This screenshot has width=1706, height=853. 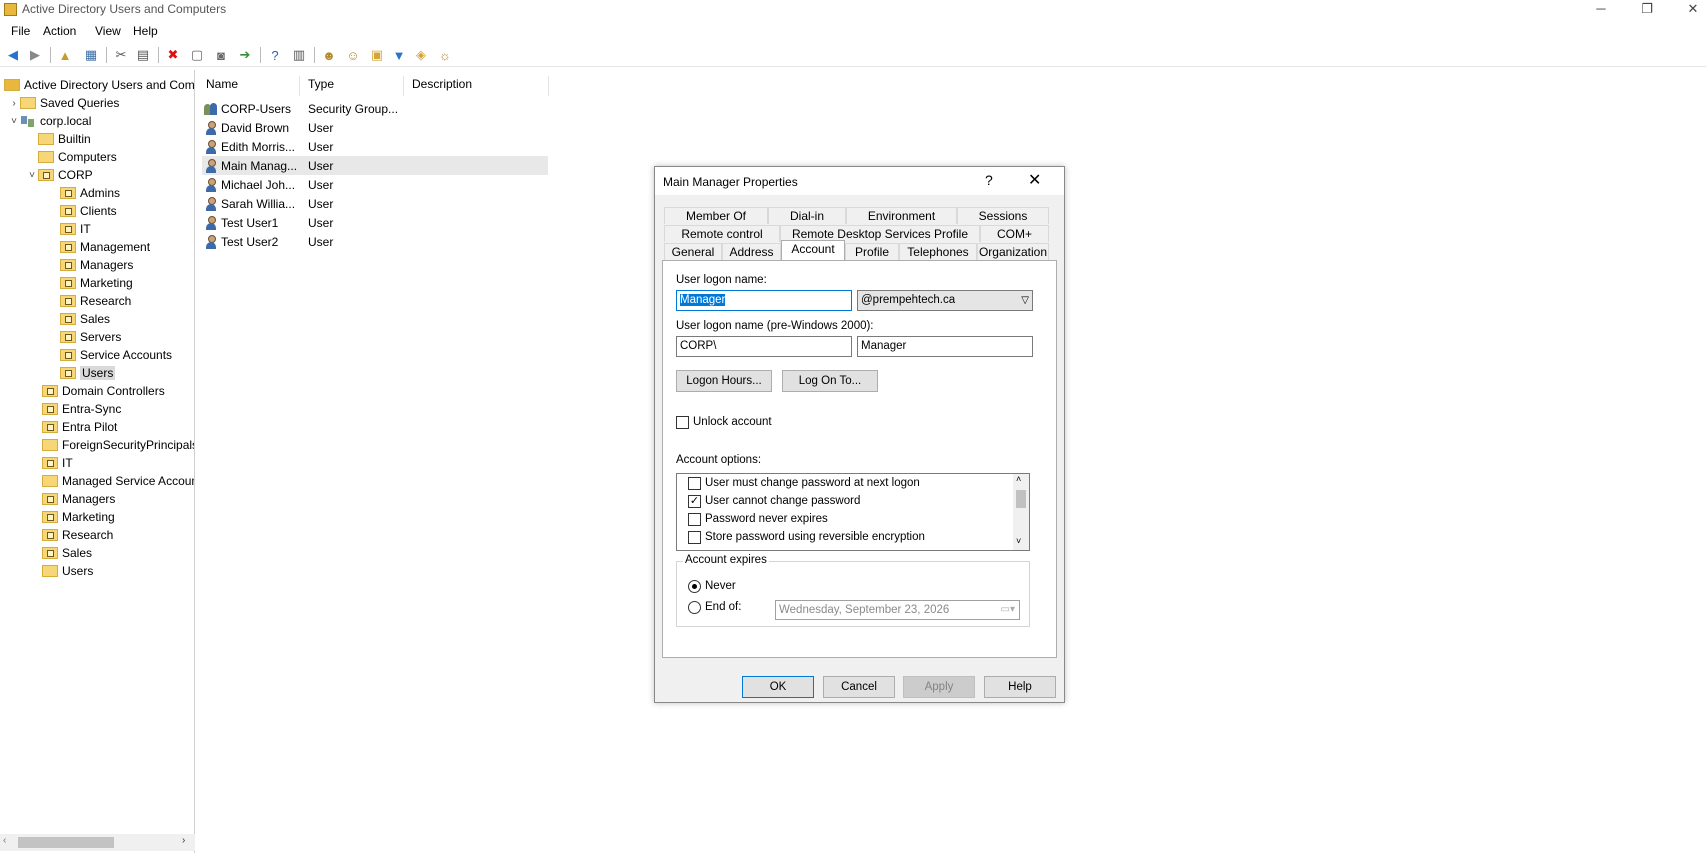 What do you see at coordinates (145, 31) in the screenshot?
I see `menu-help: Help` at bounding box center [145, 31].